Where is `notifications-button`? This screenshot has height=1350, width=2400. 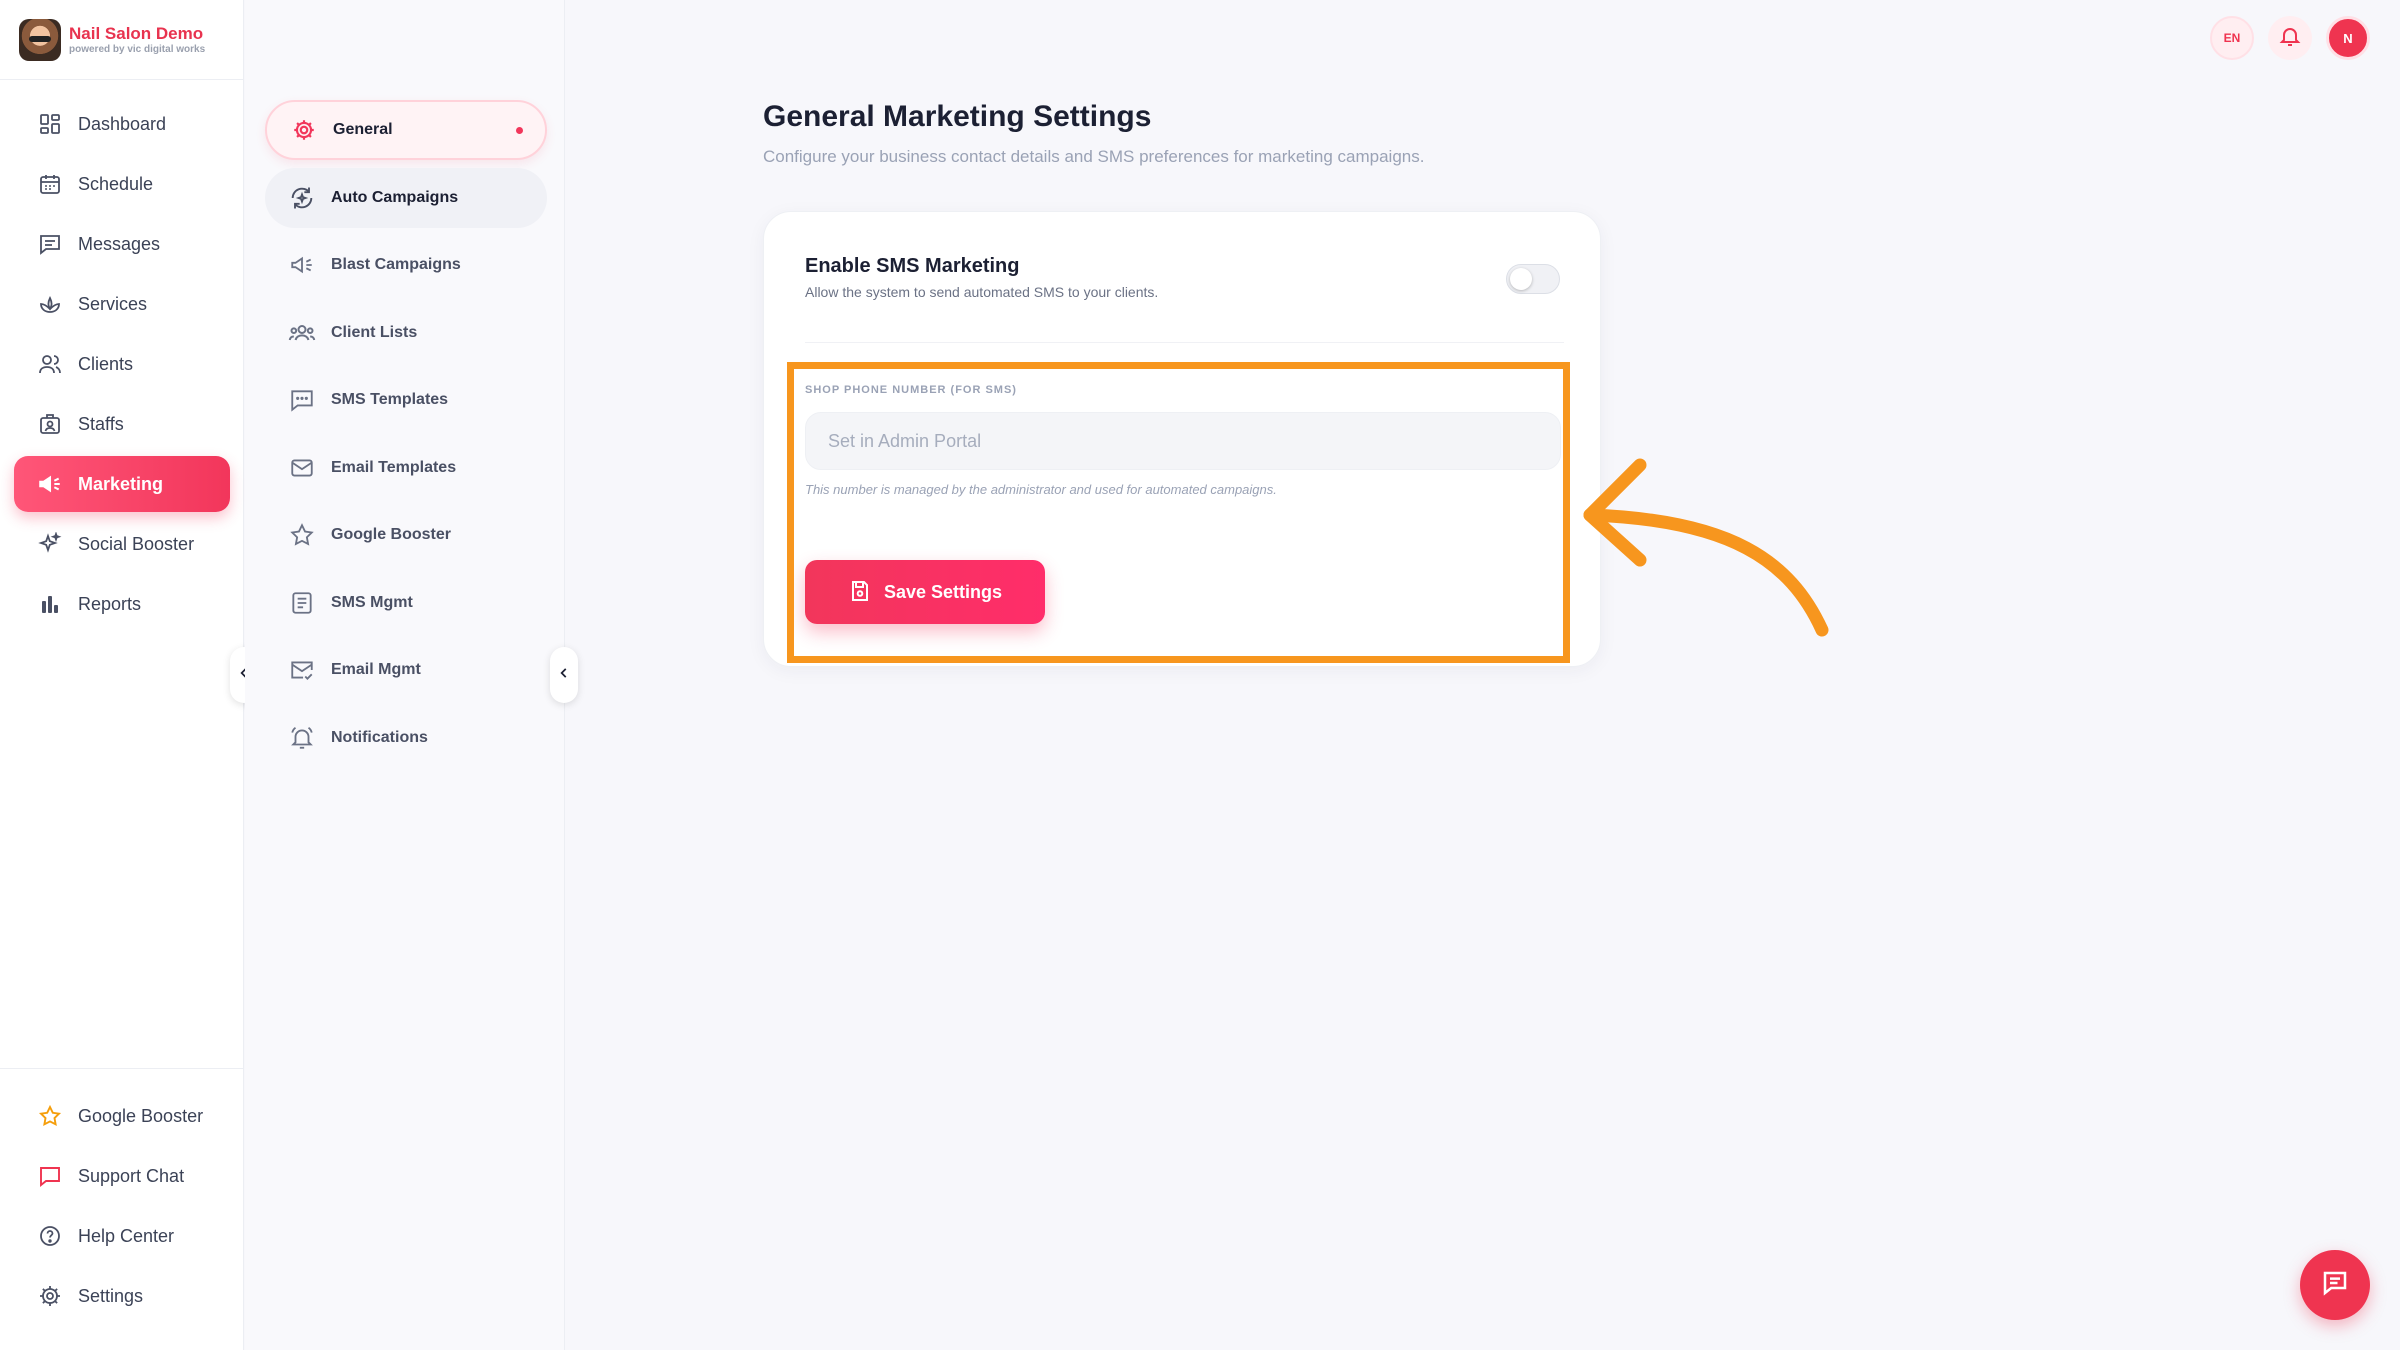
notifications-button is located at coordinates (2290, 38).